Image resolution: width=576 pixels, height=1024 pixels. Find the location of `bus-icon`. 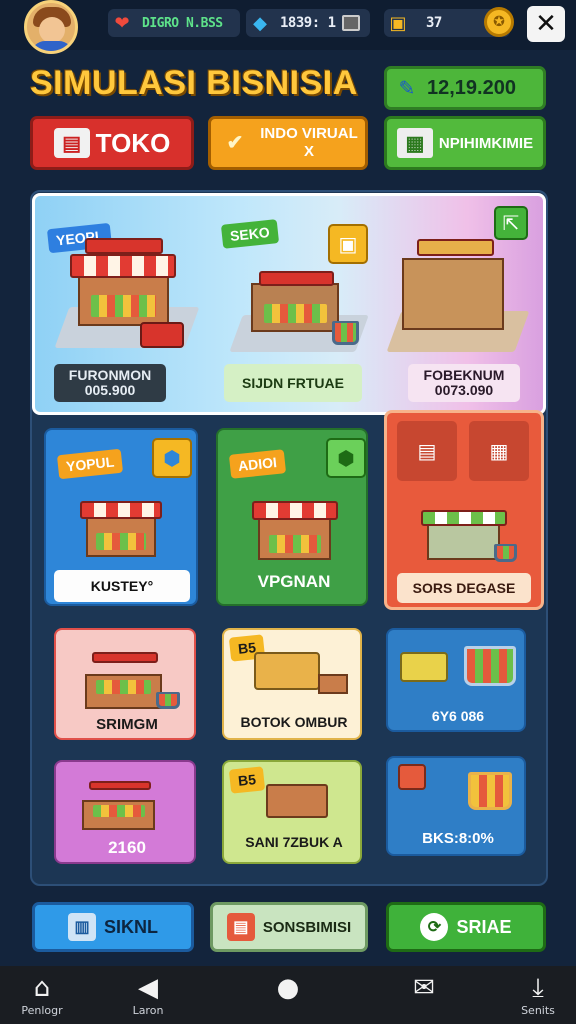

bus-icon is located at coordinates (287, 671).